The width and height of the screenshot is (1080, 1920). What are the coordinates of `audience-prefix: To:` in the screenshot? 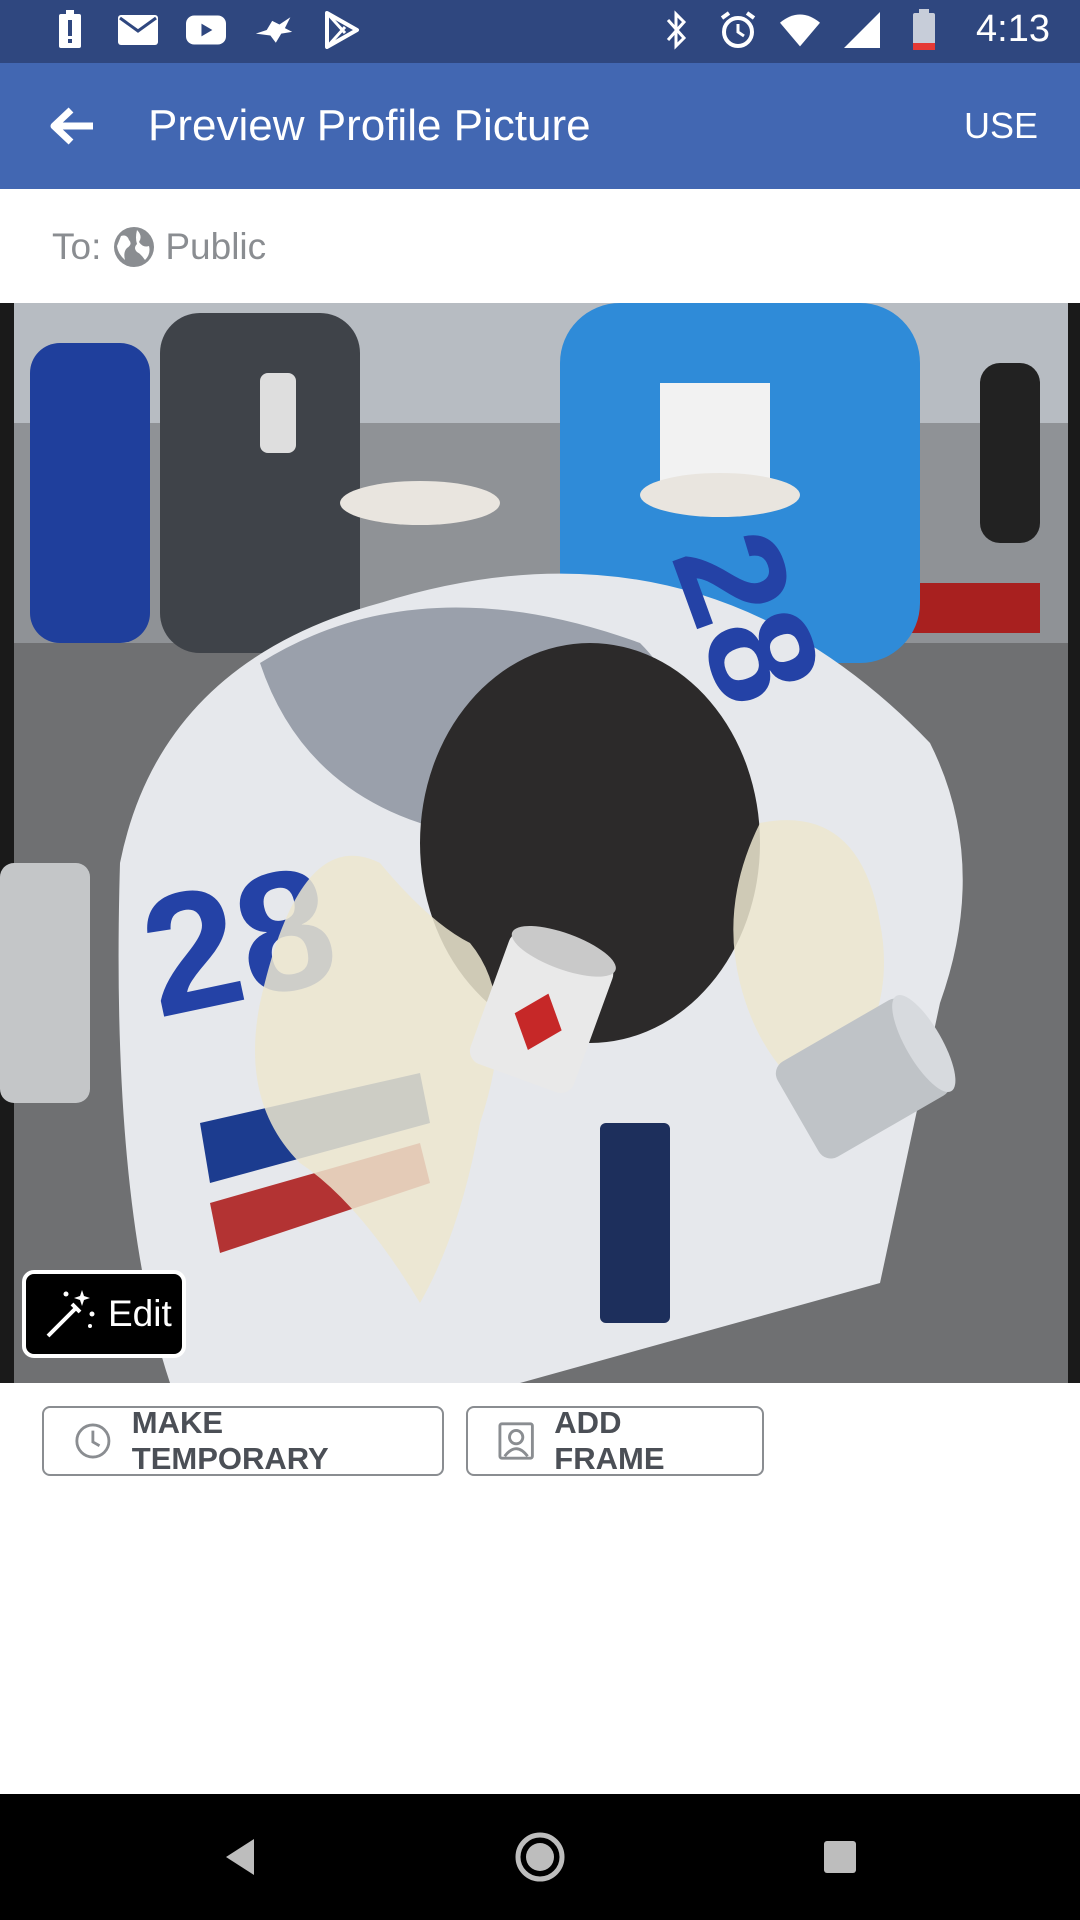 It's located at (77, 246).